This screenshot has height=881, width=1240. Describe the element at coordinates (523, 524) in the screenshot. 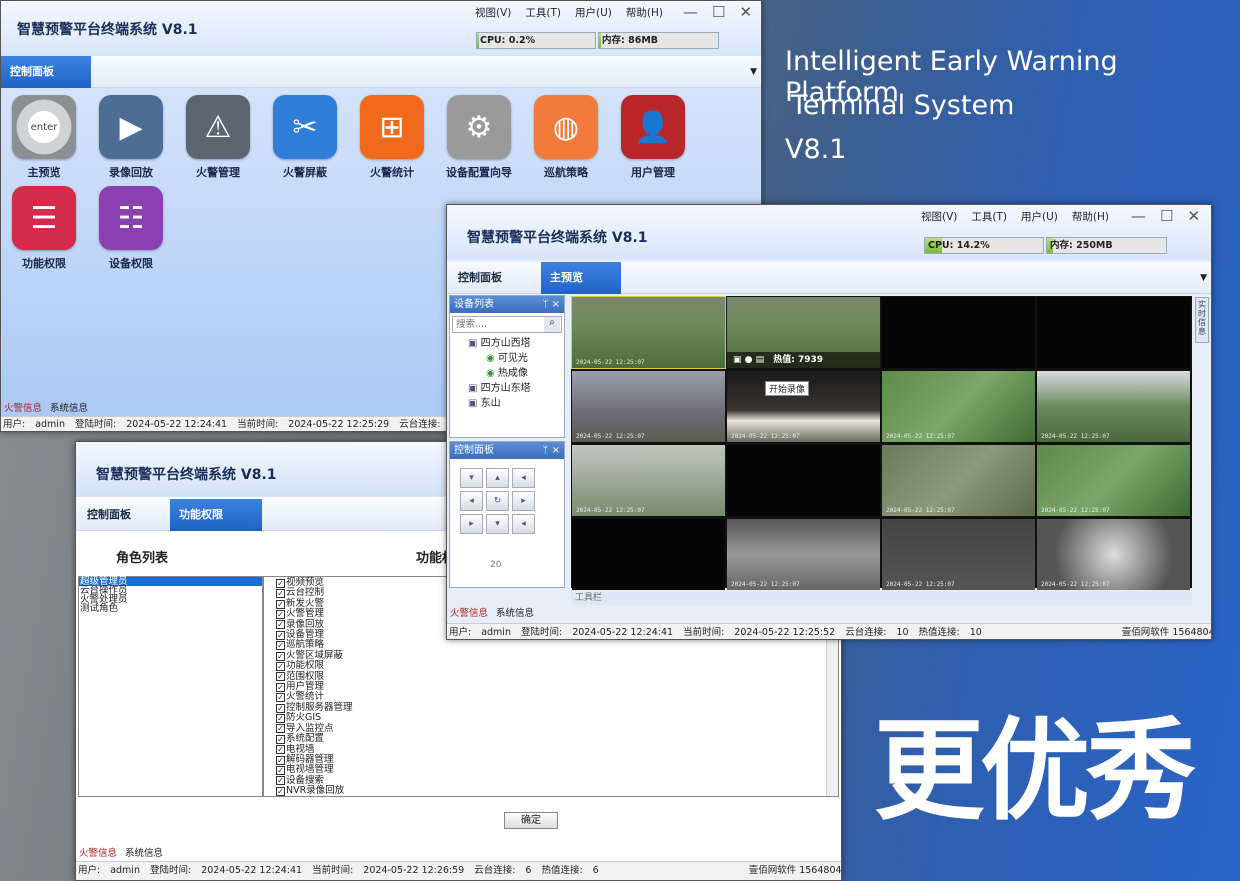

I see `ptz-down-right-button: ◂` at that location.